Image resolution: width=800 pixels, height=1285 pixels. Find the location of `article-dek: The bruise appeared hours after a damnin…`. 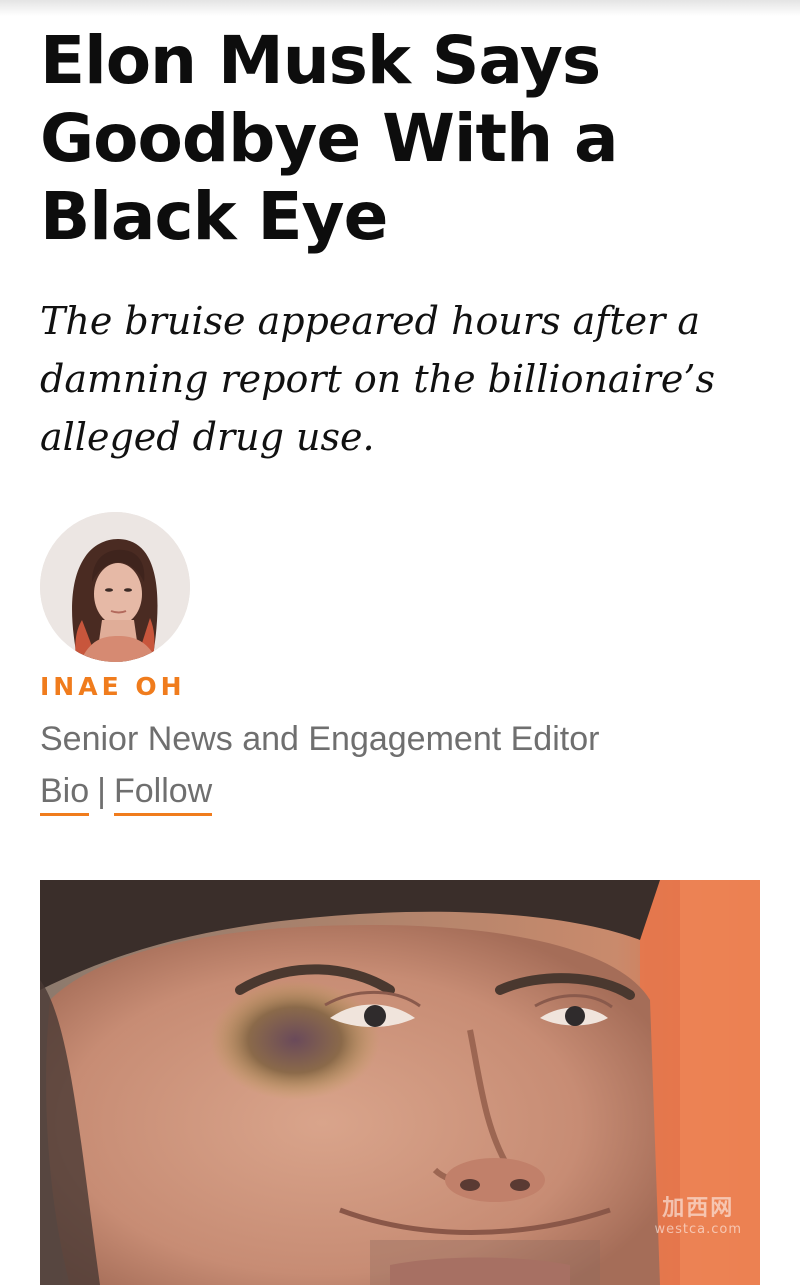

article-dek: The bruise appeared hours after a damnin… is located at coordinates (377, 379).